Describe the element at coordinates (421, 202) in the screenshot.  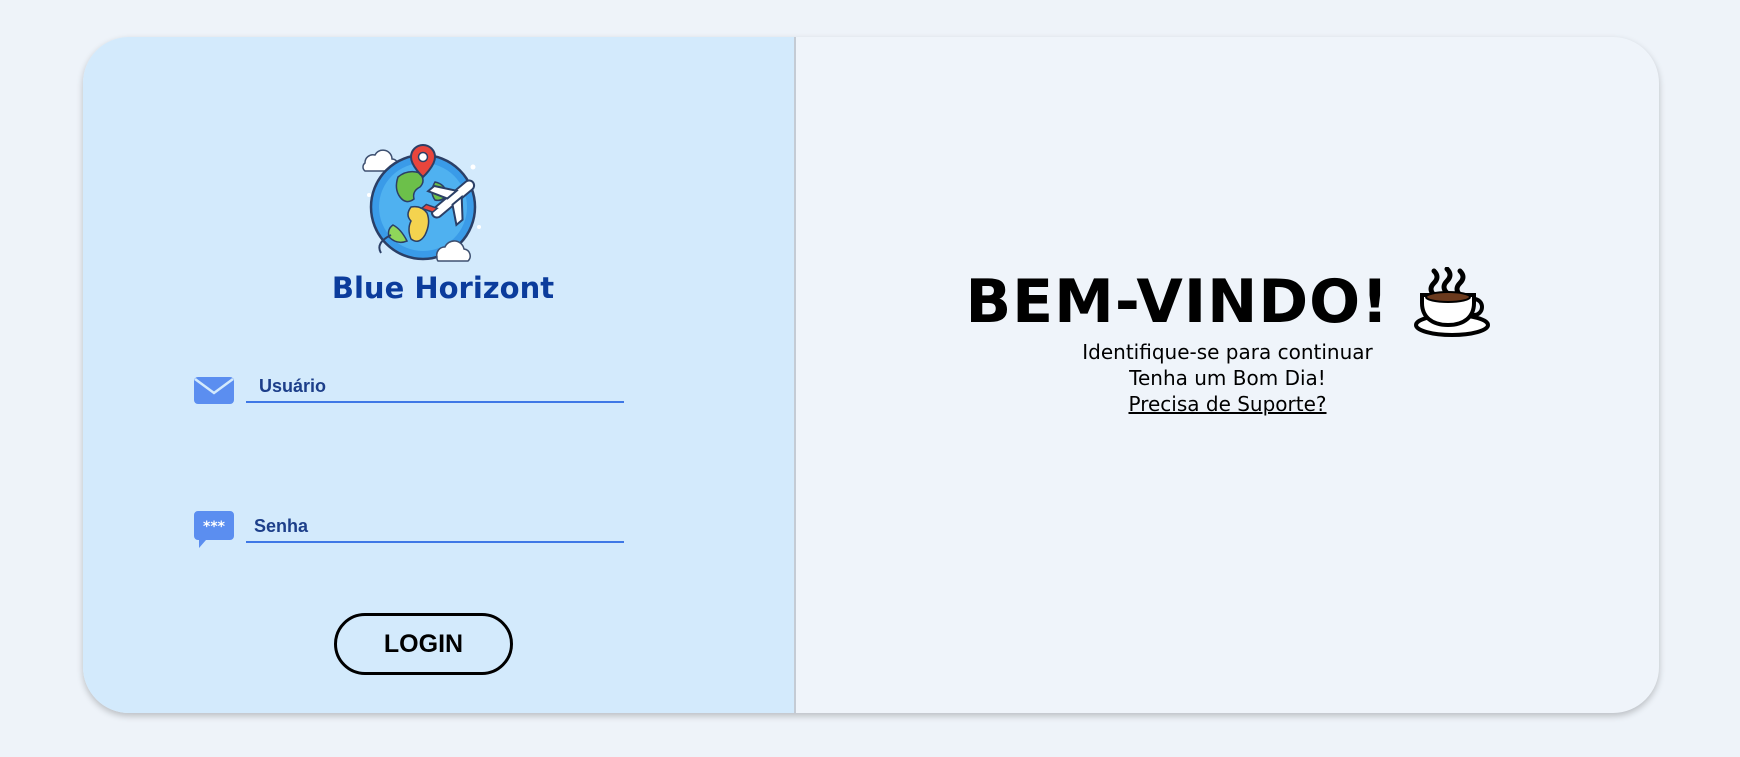
I see `globe-plane-icon` at that location.